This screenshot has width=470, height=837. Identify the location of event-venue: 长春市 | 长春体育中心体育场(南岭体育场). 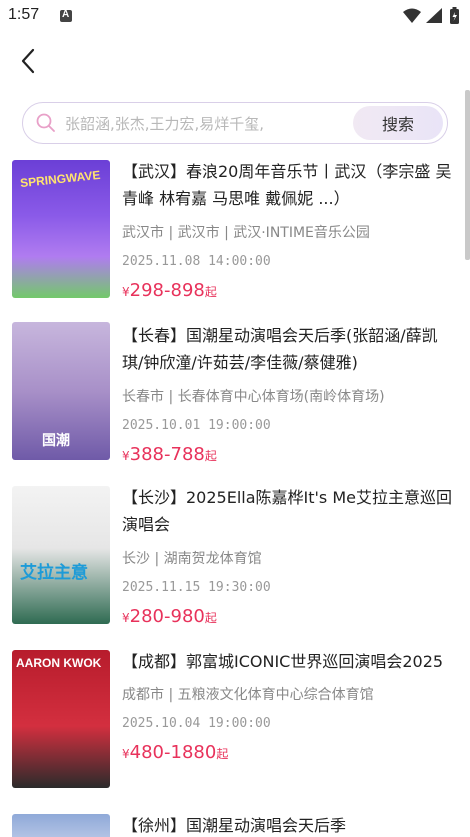
(253, 397).